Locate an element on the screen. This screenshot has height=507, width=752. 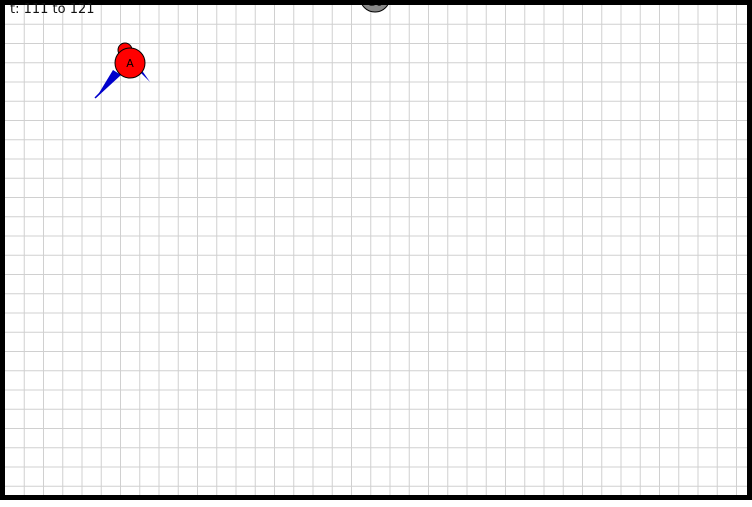
agent-a: A is located at coordinates (122, 70).